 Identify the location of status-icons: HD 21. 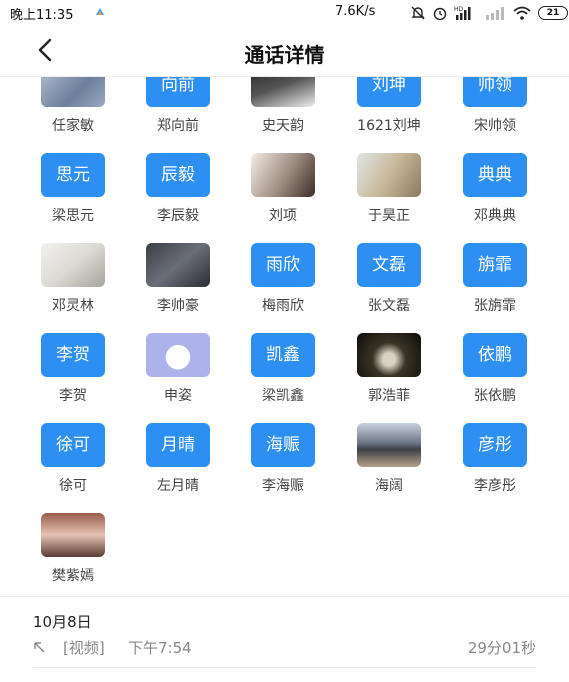
(489, 13).